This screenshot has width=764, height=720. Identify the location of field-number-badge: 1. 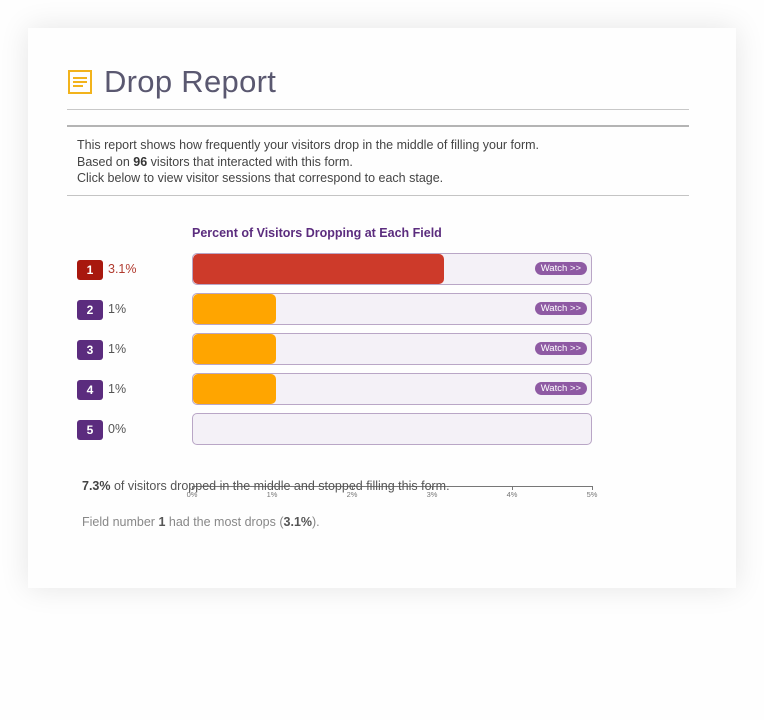
(90, 270).